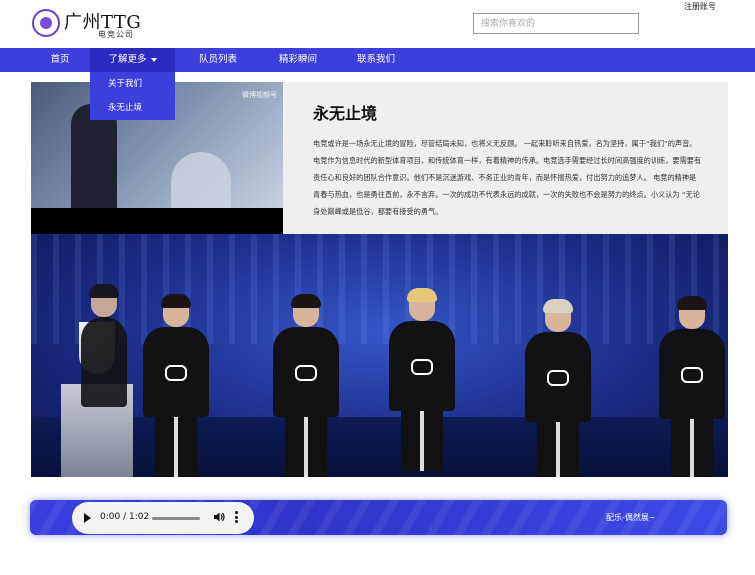 The width and height of the screenshot is (755, 575). What do you see at coordinates (377, 24) in the screenshot?
I see `site-header: 广州TTG 电竞公司 注册账号` at bounding box center [377, 24].